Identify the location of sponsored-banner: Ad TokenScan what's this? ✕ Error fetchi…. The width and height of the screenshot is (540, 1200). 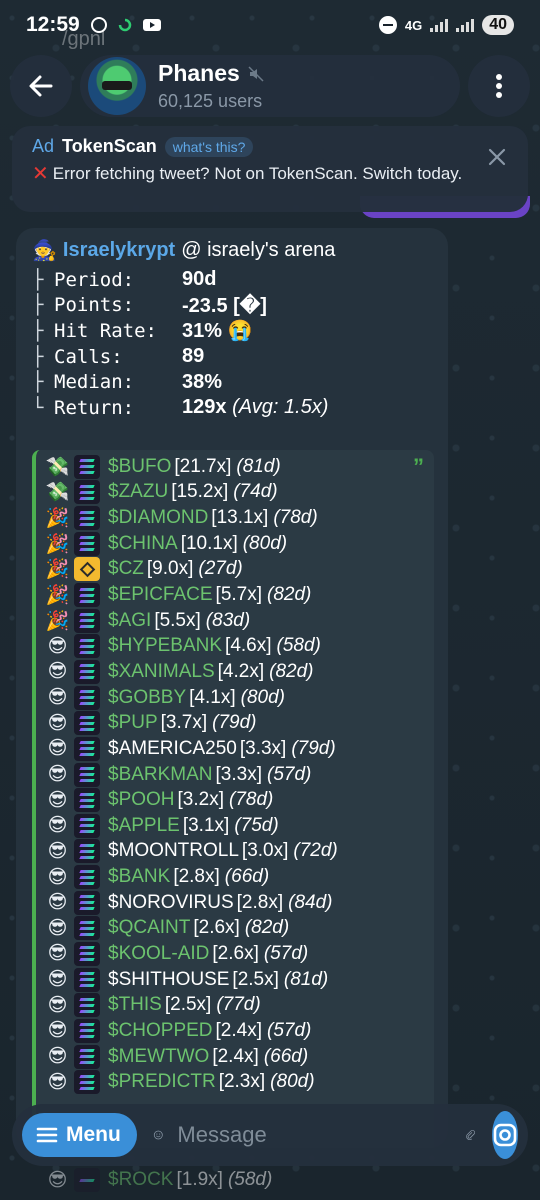
(270, 169).